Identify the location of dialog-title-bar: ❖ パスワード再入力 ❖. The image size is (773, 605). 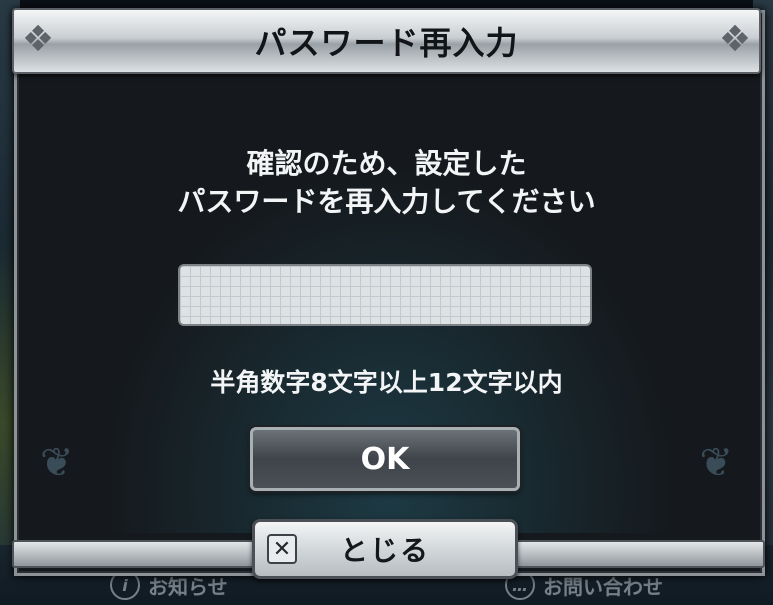
(386, 41).